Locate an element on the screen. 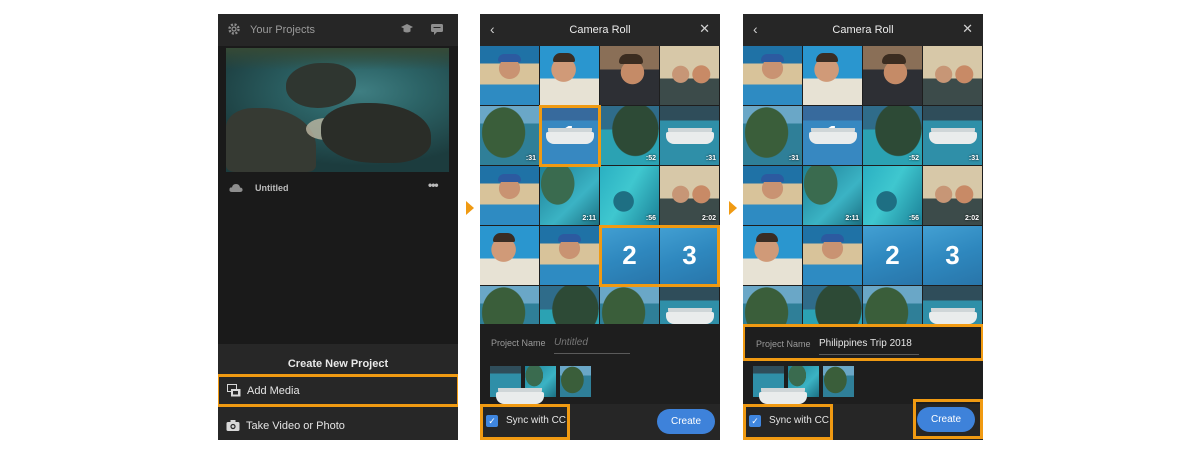 The image size is (1200, 451). media-grid: :31 1:52:31 2:11:56 2:02 2 3 is located at coordinates (863, 185).